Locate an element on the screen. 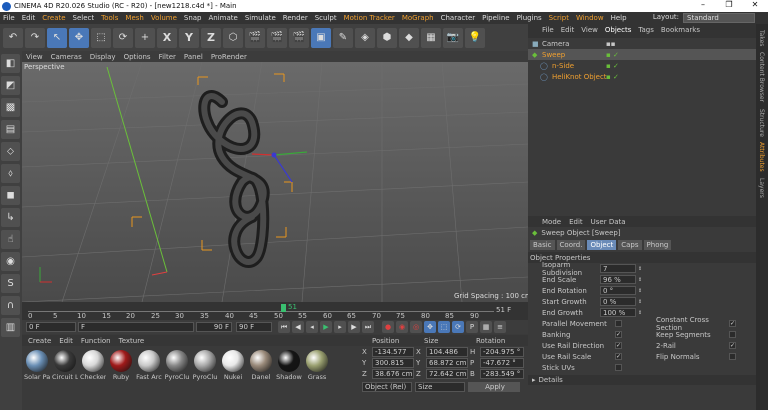 This screenshot has width=768, height=410. attr-tab-basic: Basic is located at coordinates (542, 245).